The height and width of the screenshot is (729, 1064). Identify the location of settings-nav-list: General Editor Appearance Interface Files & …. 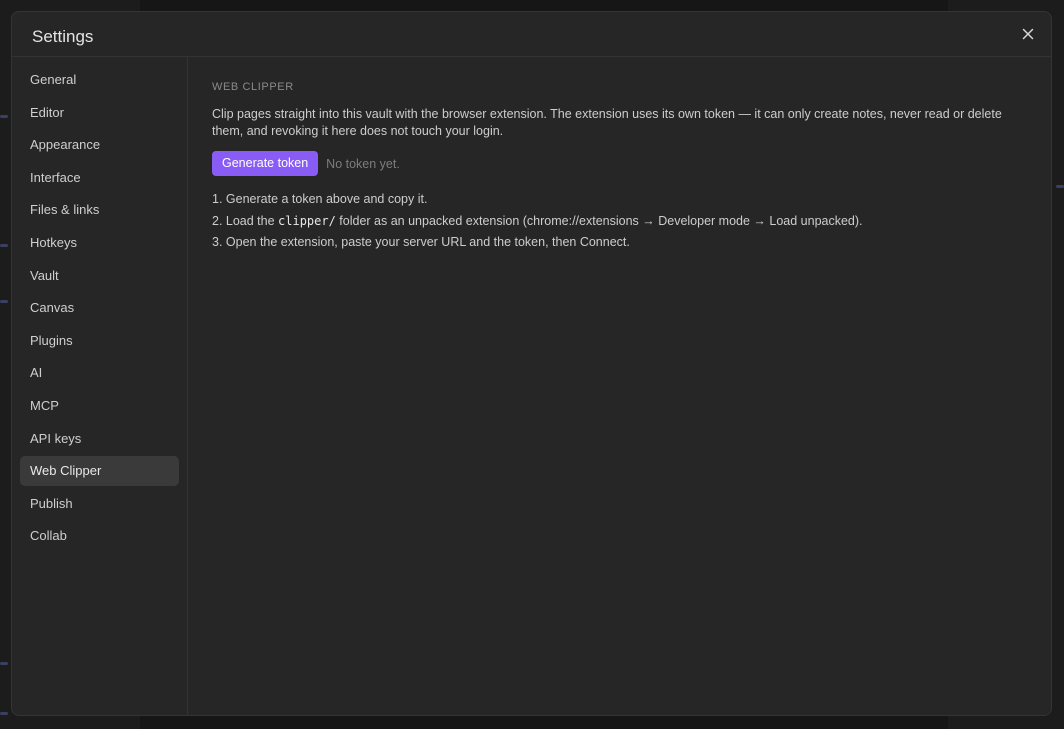
(99, 309).